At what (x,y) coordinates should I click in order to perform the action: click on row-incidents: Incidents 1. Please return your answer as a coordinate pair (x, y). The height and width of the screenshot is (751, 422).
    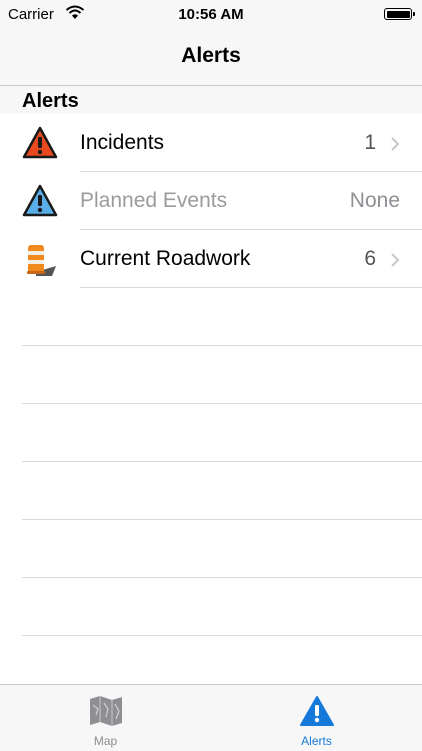
    Looking at the image, I should click on (211, 143).